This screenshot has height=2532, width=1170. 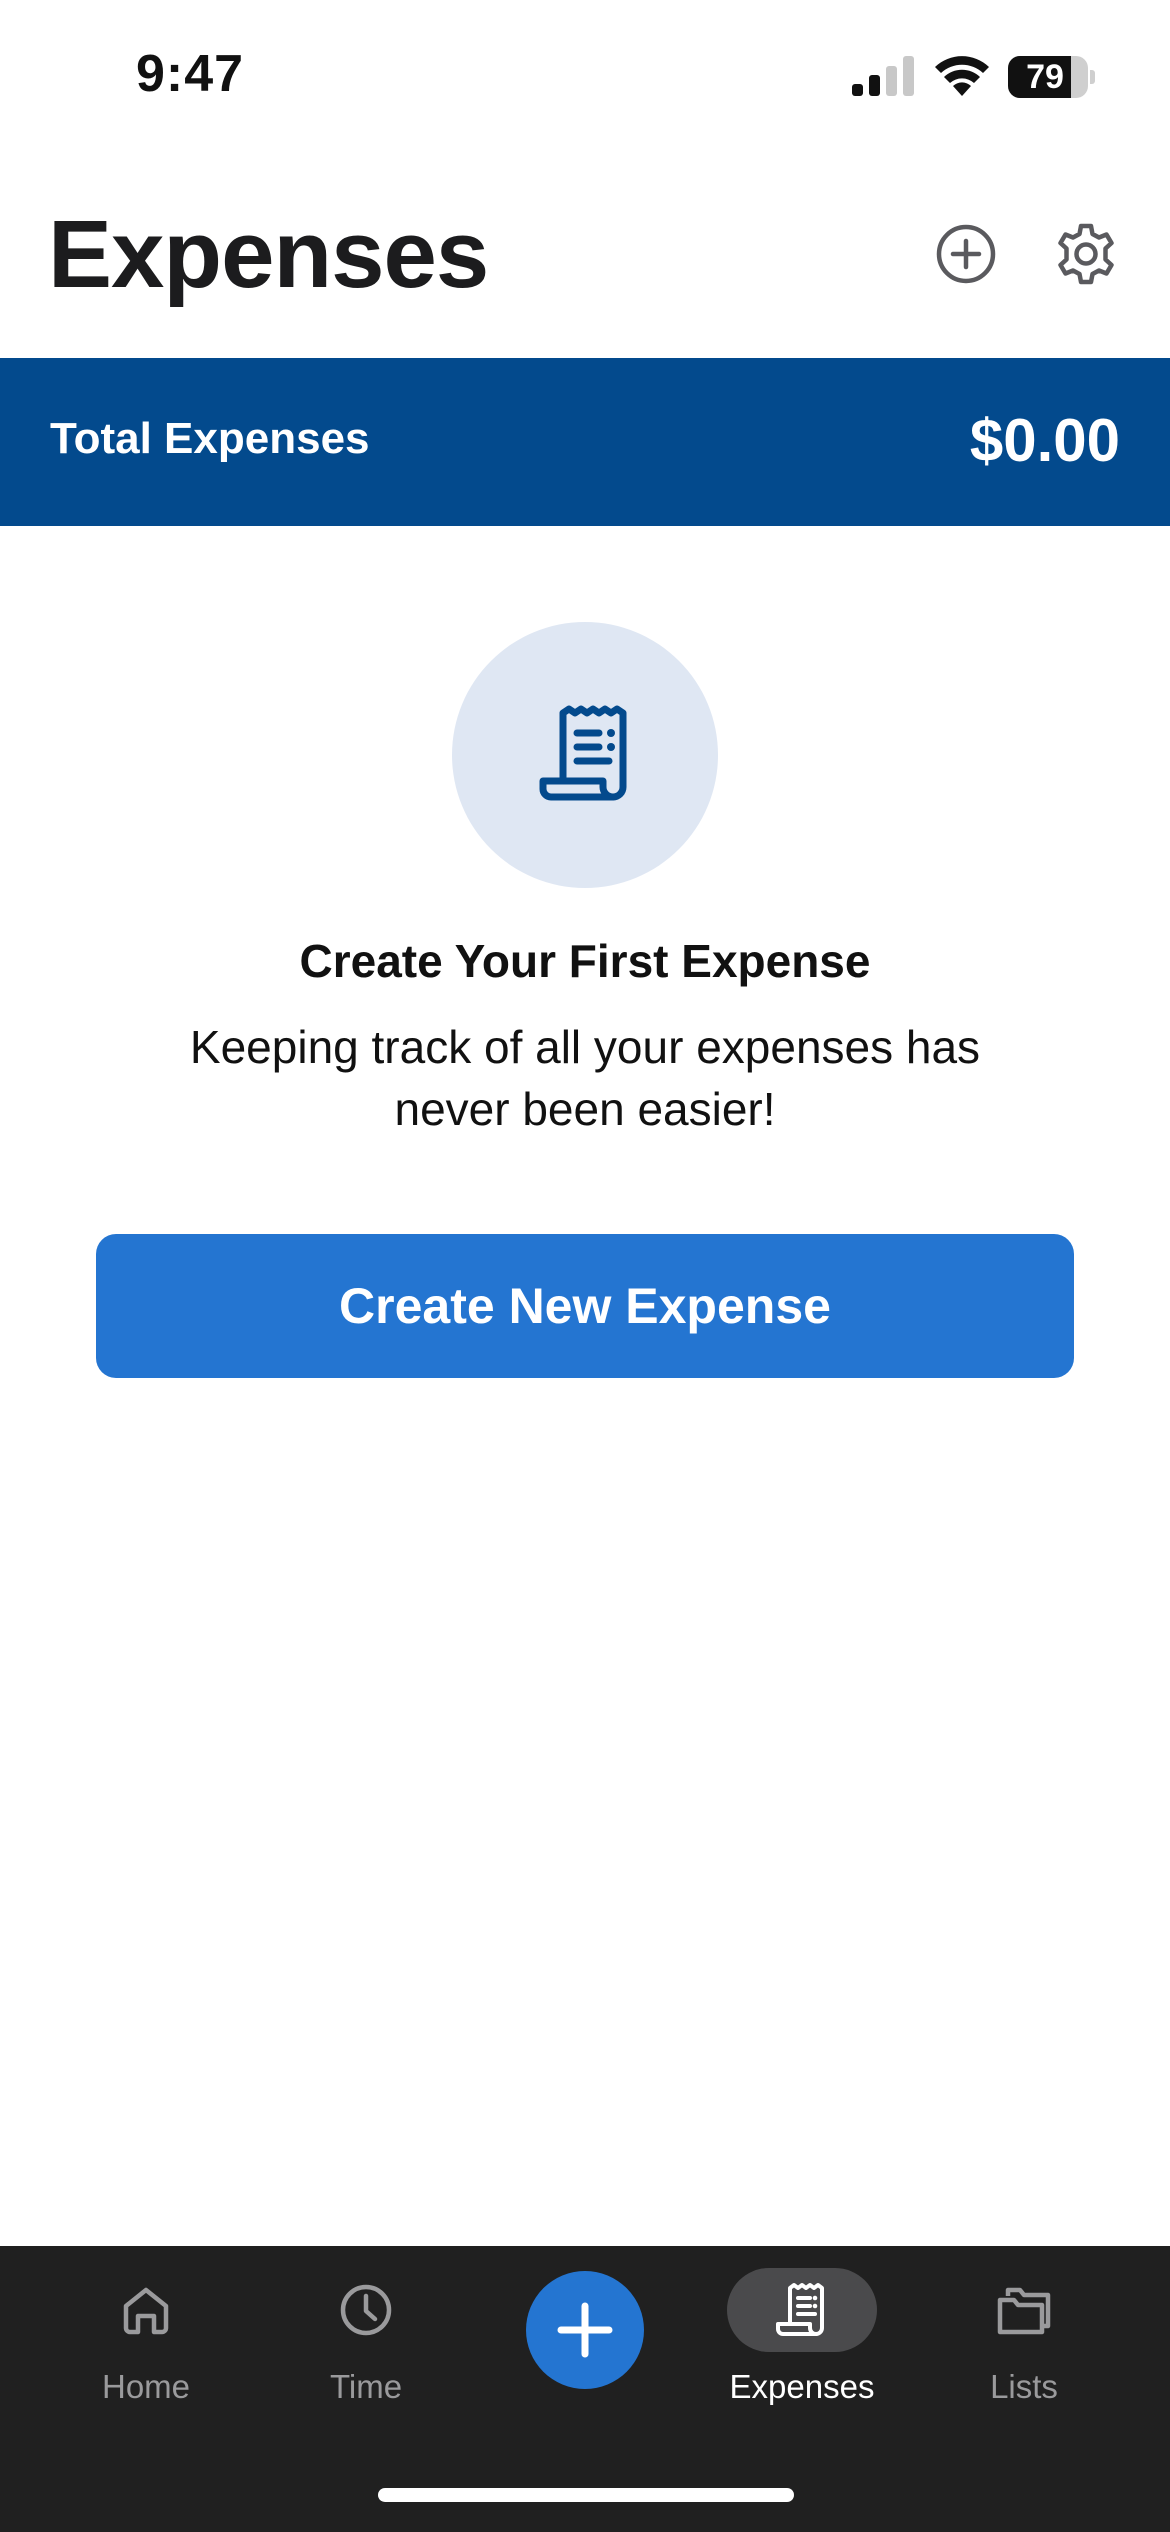 I want to click on tab-home: Home, so click(x=146, y=2343).